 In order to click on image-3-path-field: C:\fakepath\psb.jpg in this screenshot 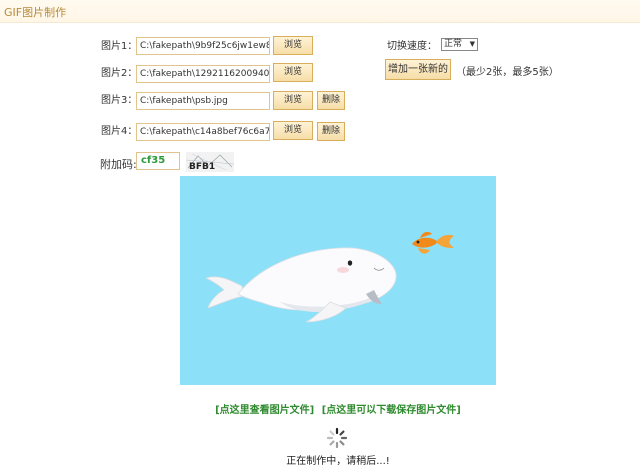, I will do `click(203, 101)`.